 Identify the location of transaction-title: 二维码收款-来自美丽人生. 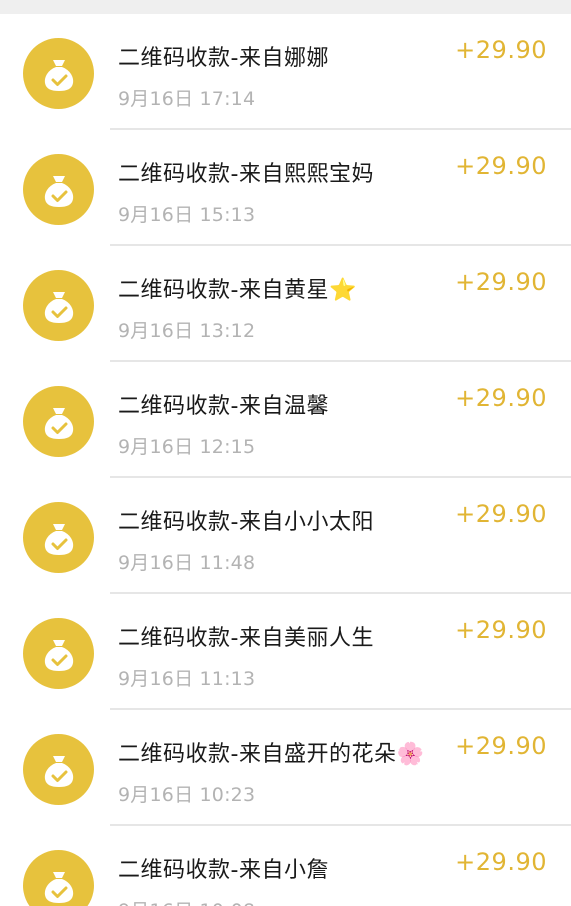
(246, 638).